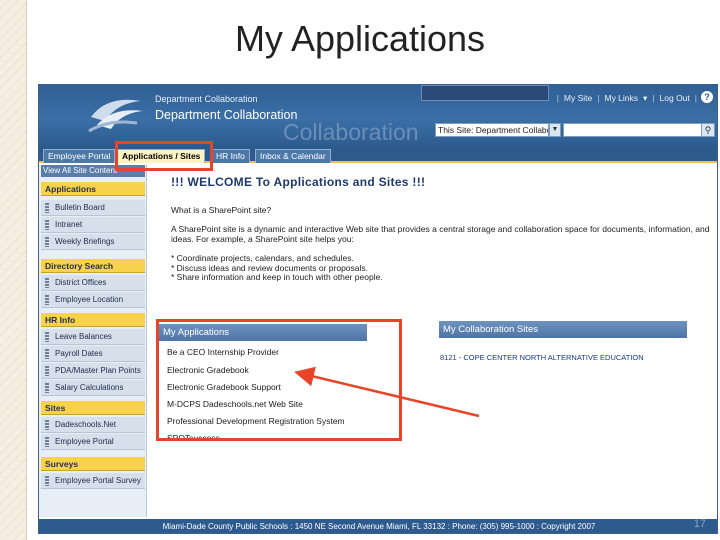 The height and width of the screenshot is (540, 720). Describe the element at coordinates (563, 329) in the screenshot. I see `collaboration-sites-header: My Collaboration Sites` at that location.